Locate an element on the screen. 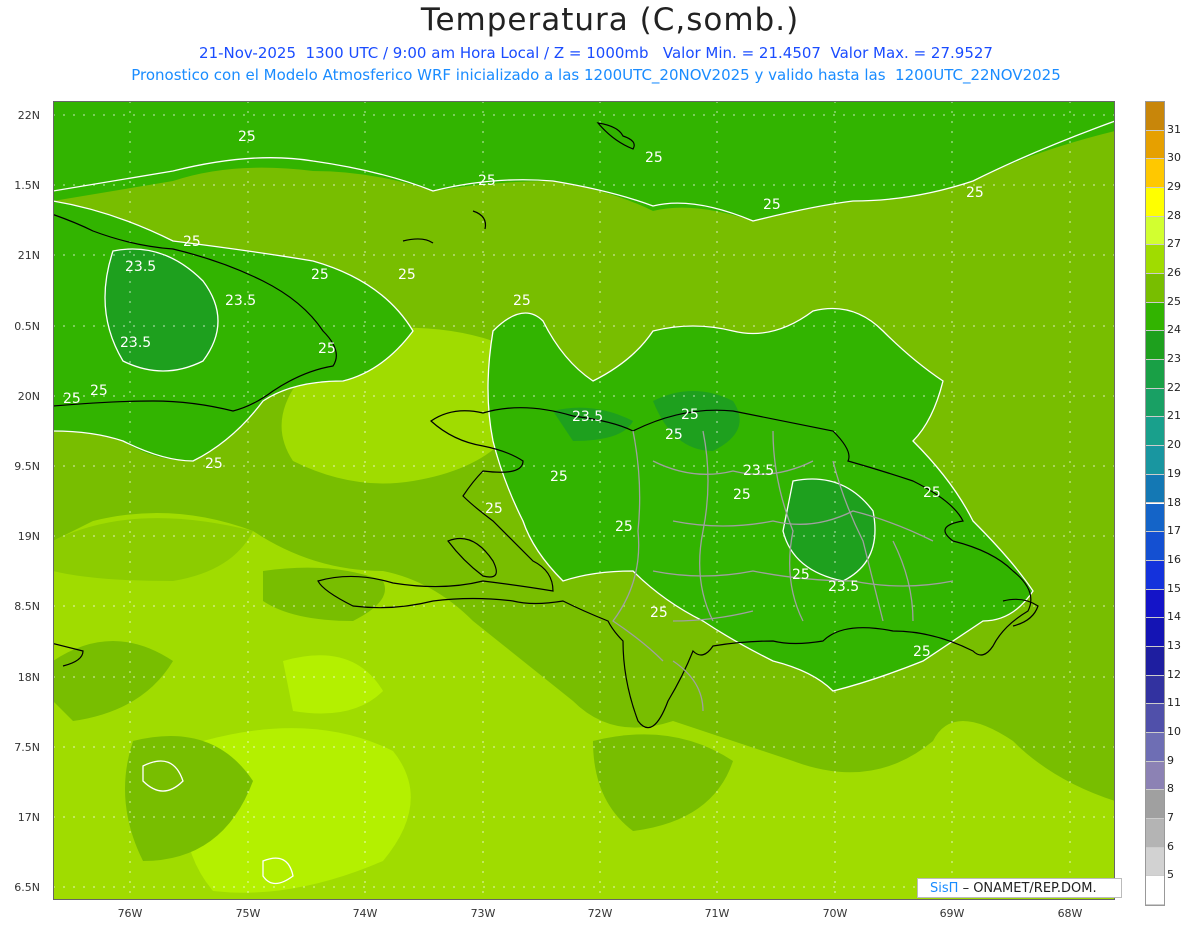  lat-label: 8.5N is located at coordinates (27, 606).